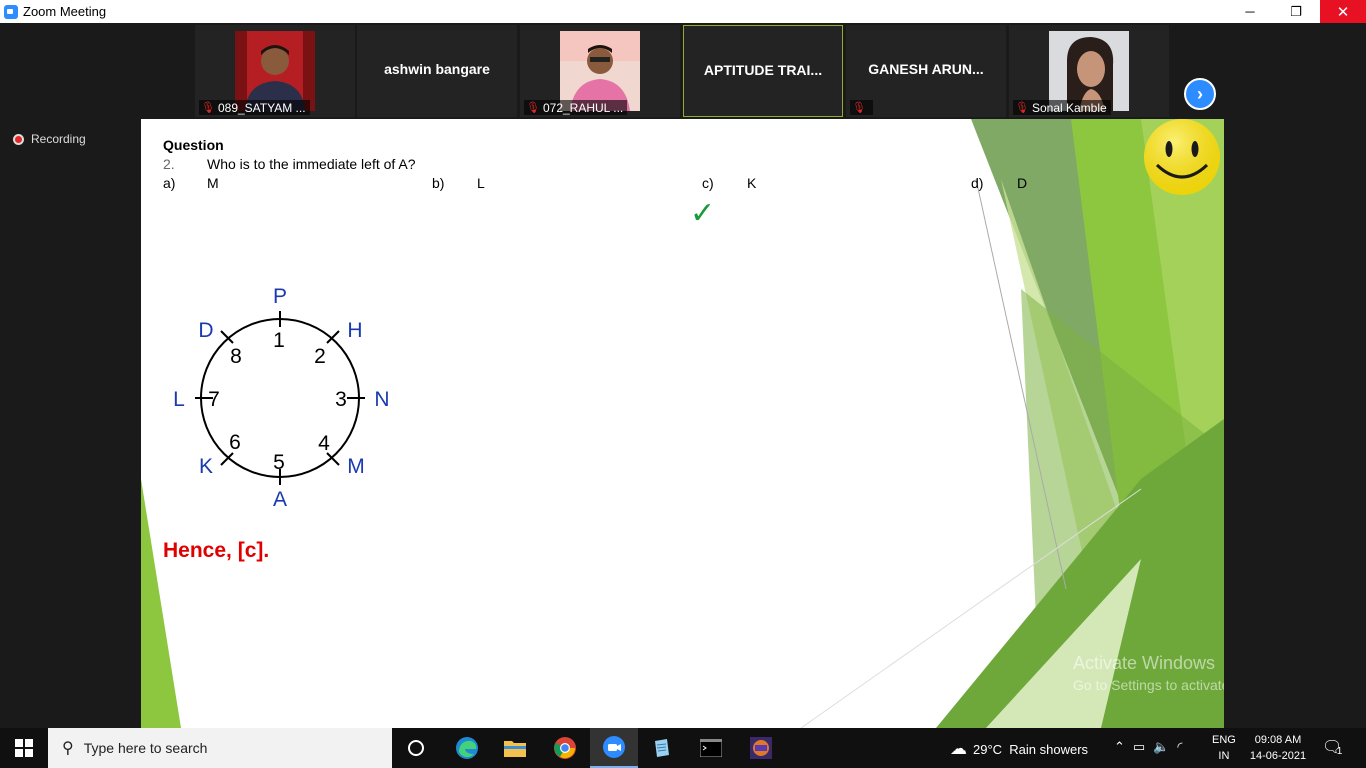 The image size is (1366, 768). Describe the element at coordinates (703, 213) in the screenshot. I see `correct-checkmark-icon: ✓` at that location.